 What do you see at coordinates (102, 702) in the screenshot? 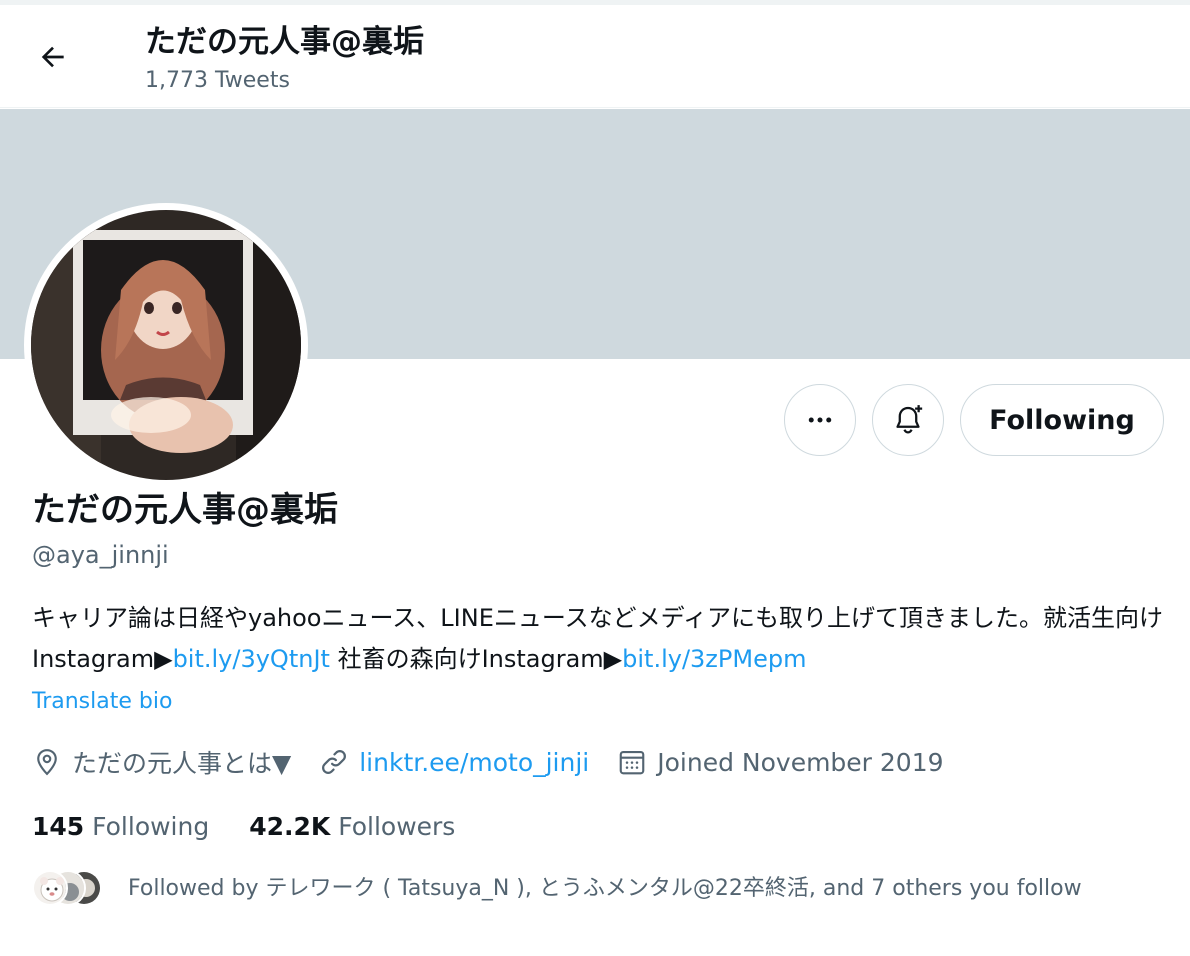
I see `translate-bio-link: Translate bio` at bounding box center [102, 702].